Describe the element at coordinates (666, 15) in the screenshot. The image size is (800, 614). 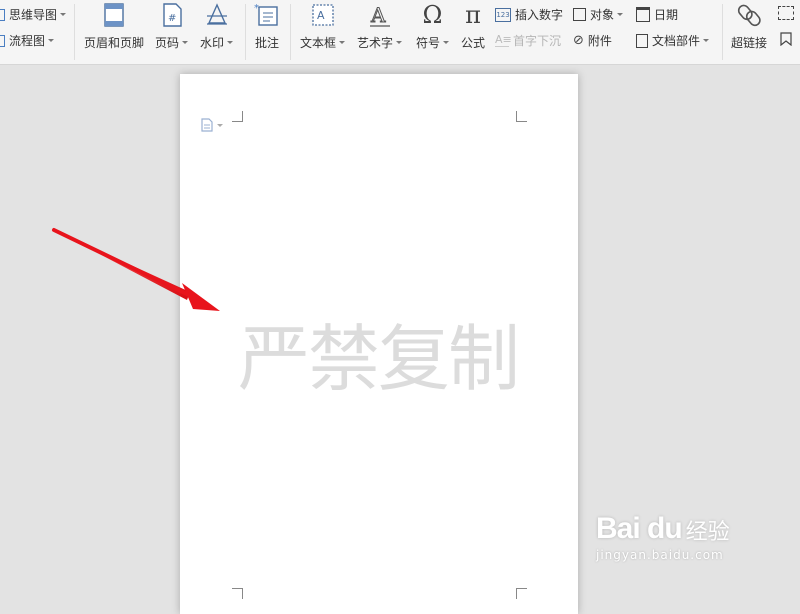
I see `date-label: 日期` at that location.